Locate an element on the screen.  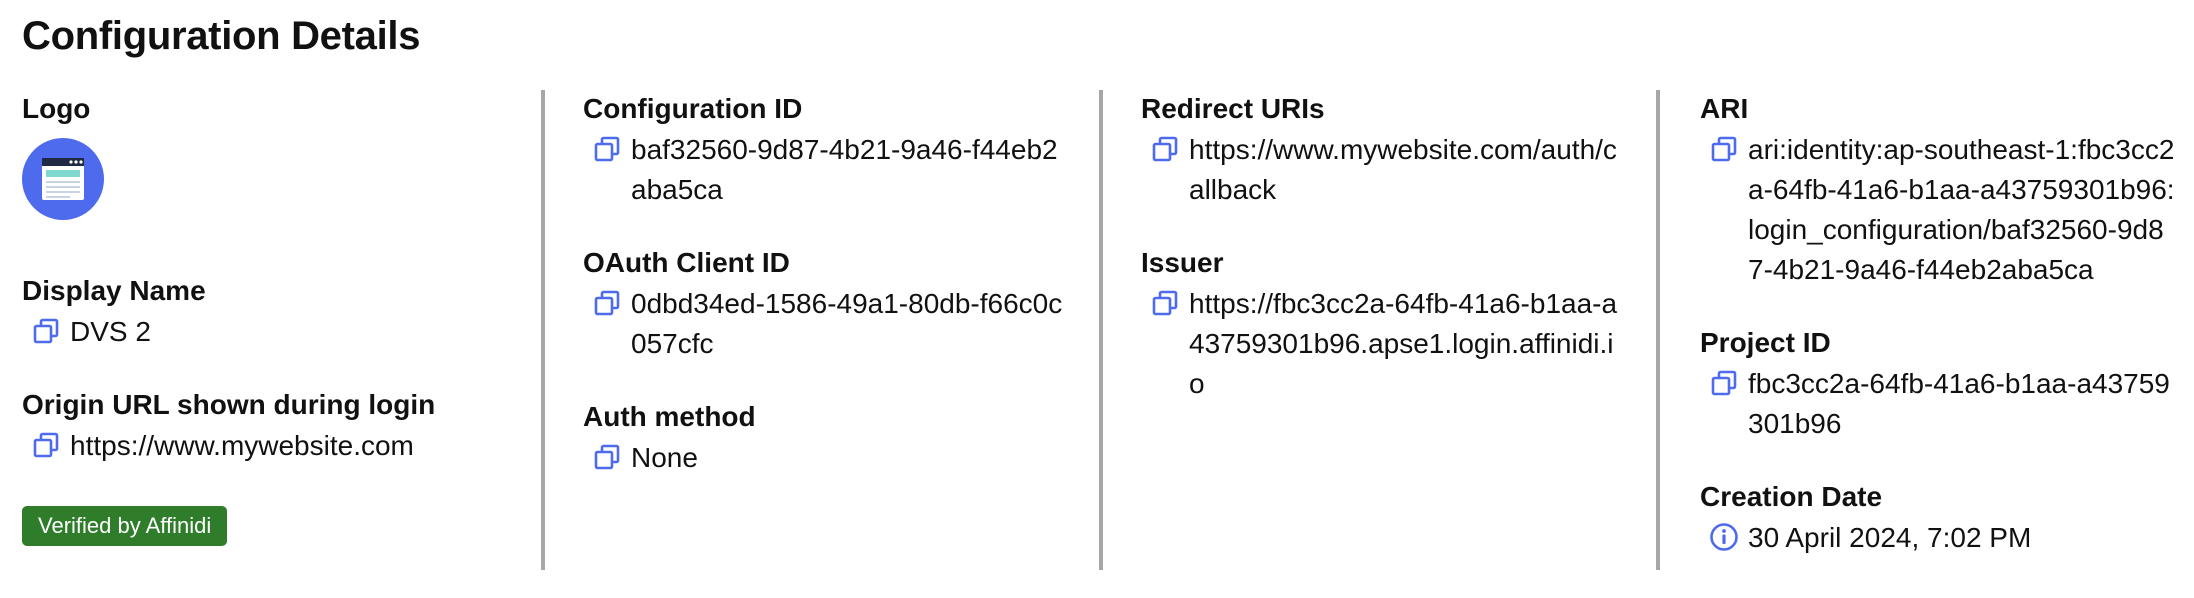
issuer-label: Issuer is located at coordinates (1182, 262).